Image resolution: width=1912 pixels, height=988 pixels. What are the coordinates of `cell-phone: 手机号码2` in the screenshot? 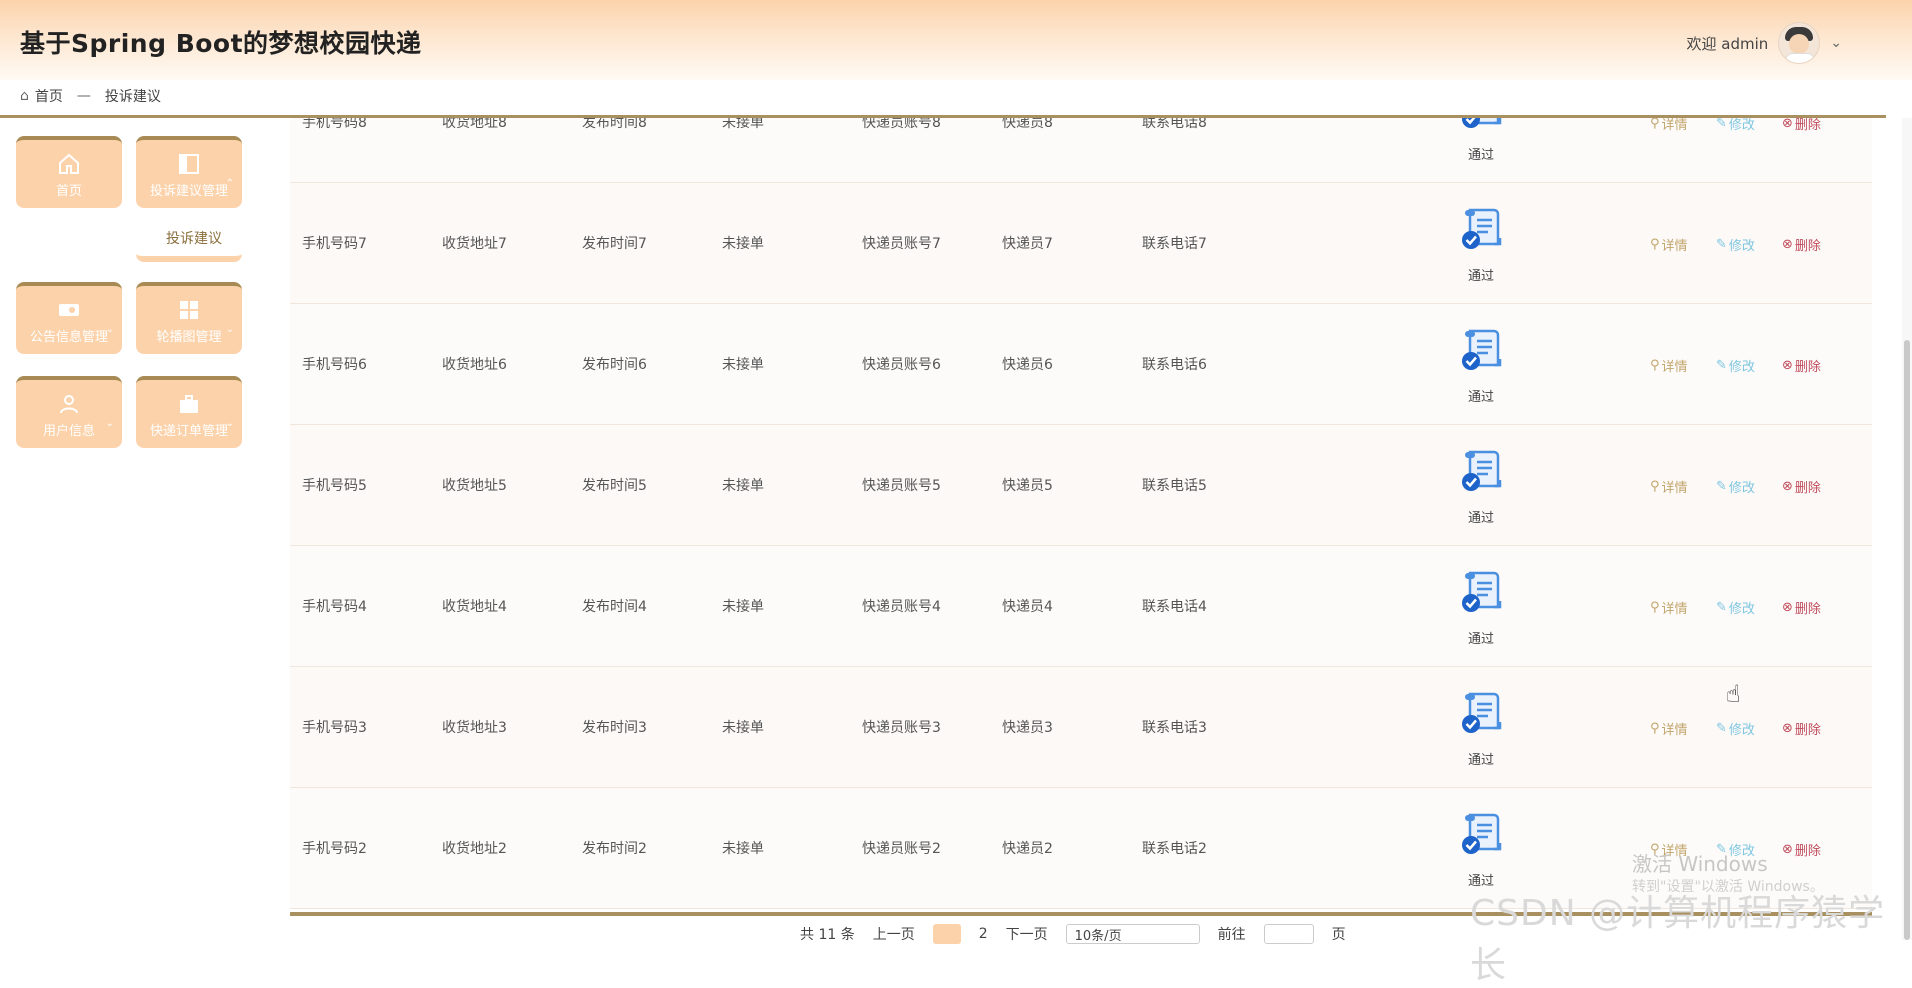 It's located at (334, 849).